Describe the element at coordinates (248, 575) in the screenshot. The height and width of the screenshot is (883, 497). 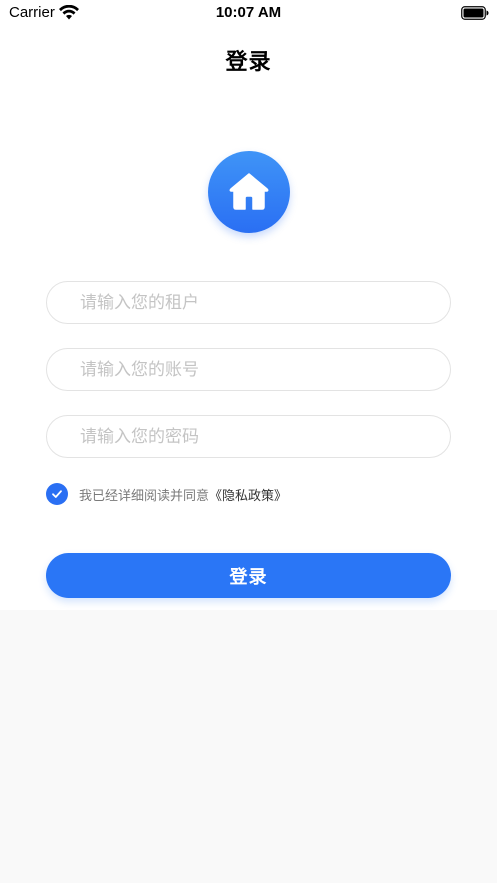
I see `login-button: 登录` at that location.